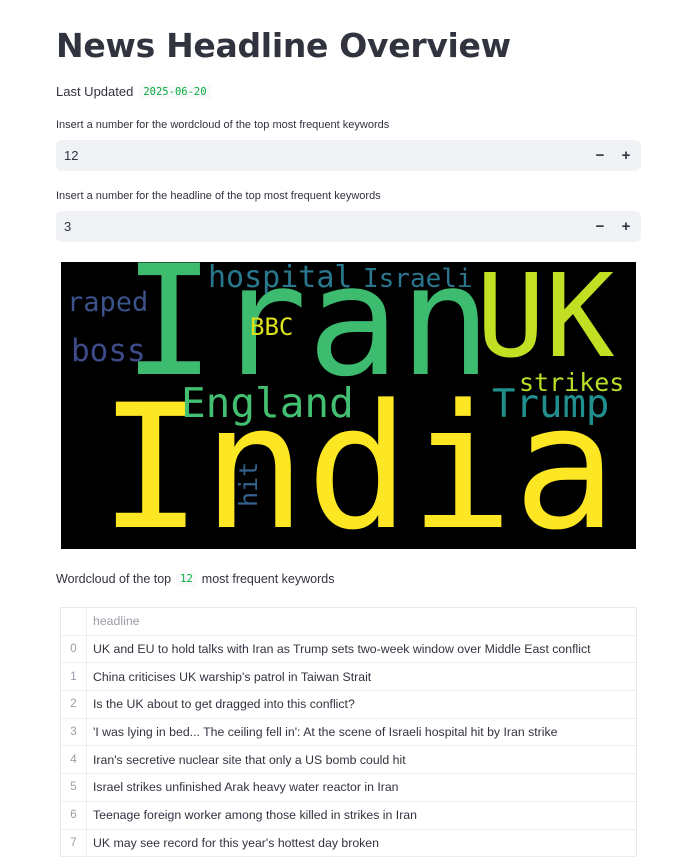 The image size is (691, 862). Describe the element at coordinates (600, 226) in the screenshot. I see `headline-count-decrement-button: −` at that location.